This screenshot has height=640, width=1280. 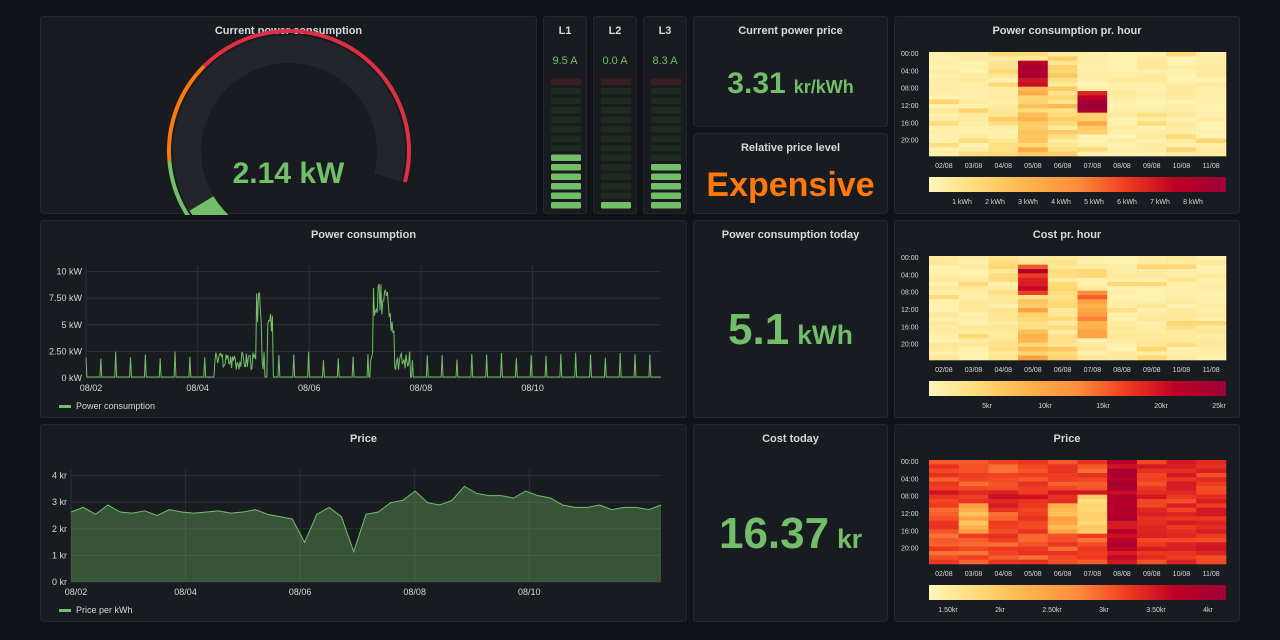 What do you see at coordinates (910, 275) in the screenshot?
I see `y-axis-label: 04:00` at bounding box center [910, 275].